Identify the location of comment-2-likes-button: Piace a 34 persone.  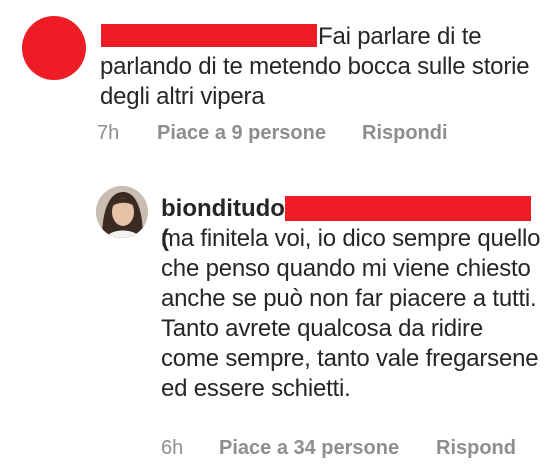
(309, 448).